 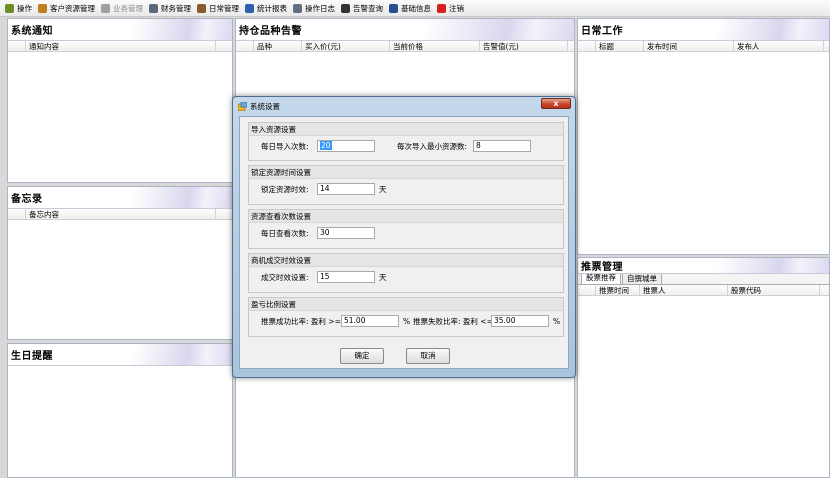 I want to click on column-header-recommender: 推票人, so click(x=684, y=290).